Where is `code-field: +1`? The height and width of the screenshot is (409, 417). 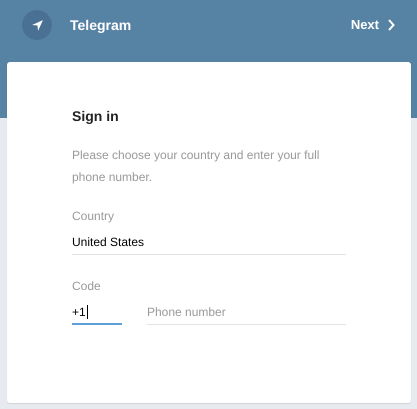 code-field: +1 is located at coordinates (97, 313).